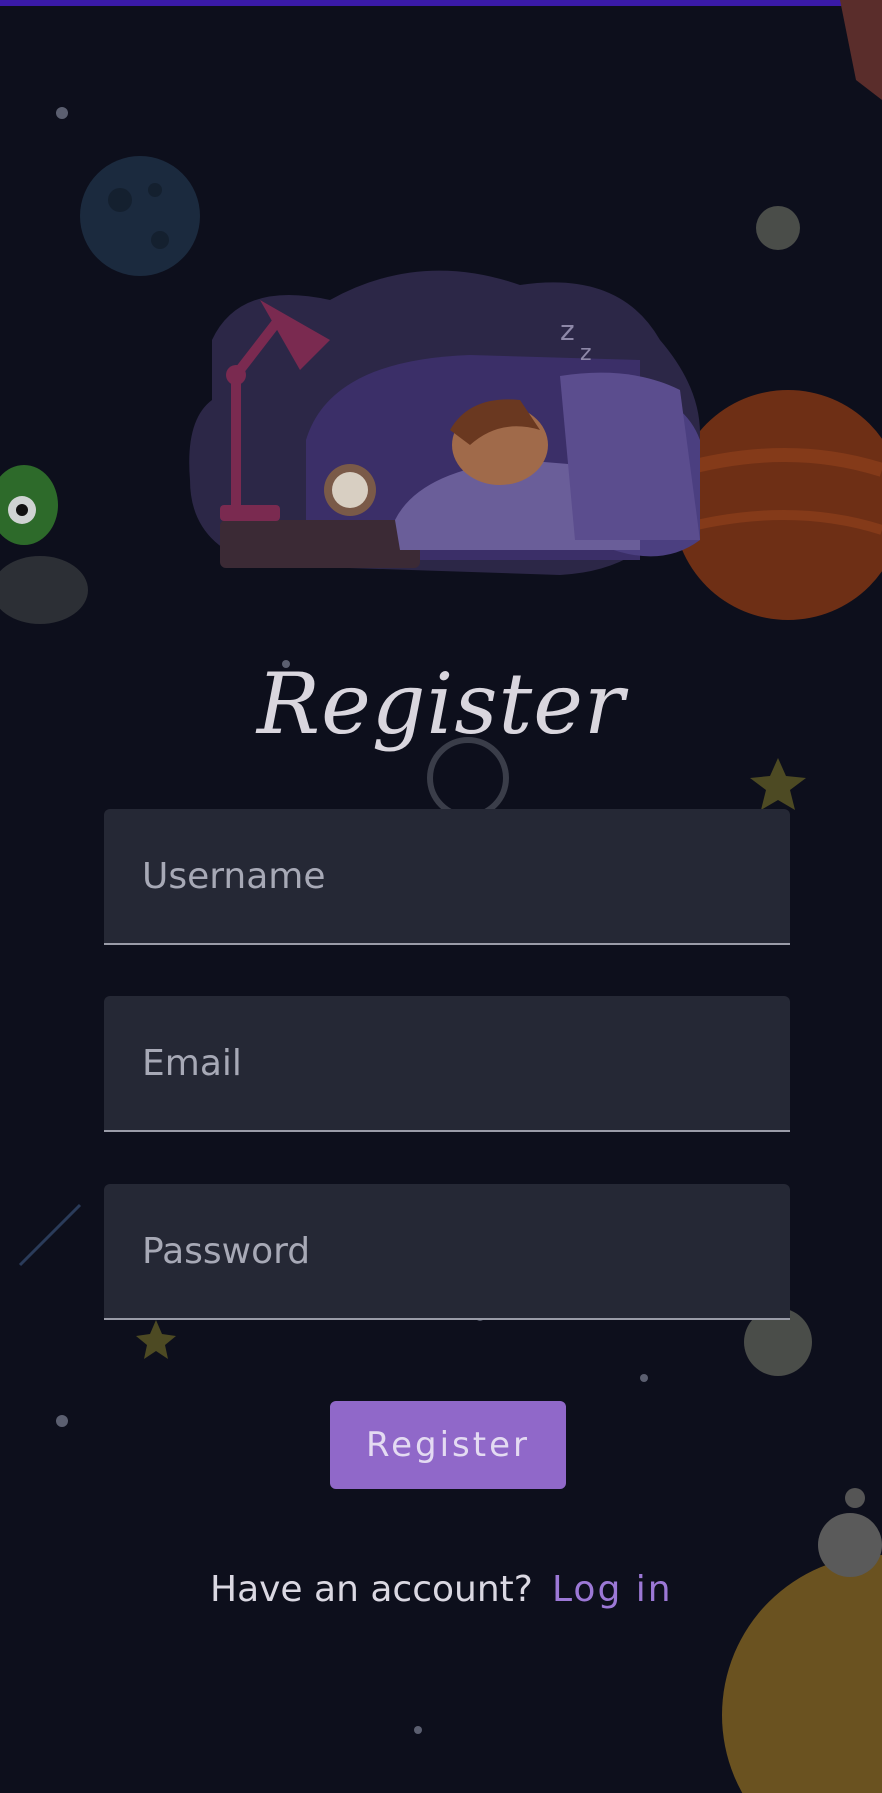  I want to click on username-field: Username, so click(447, 877).